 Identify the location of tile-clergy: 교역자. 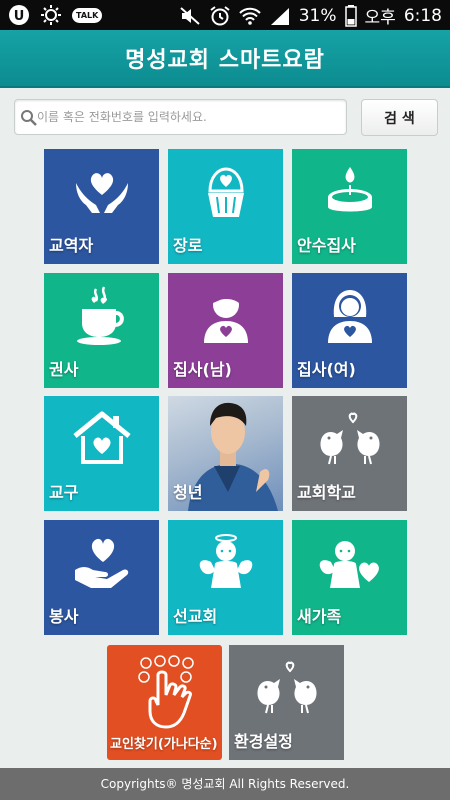
(101, 206).